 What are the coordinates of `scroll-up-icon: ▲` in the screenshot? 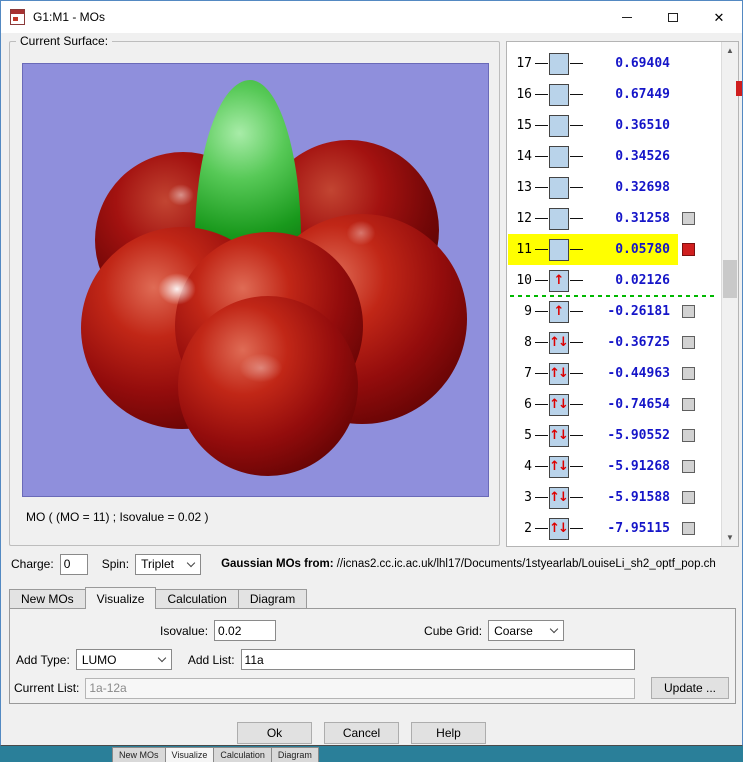 It's located at (730, 50).